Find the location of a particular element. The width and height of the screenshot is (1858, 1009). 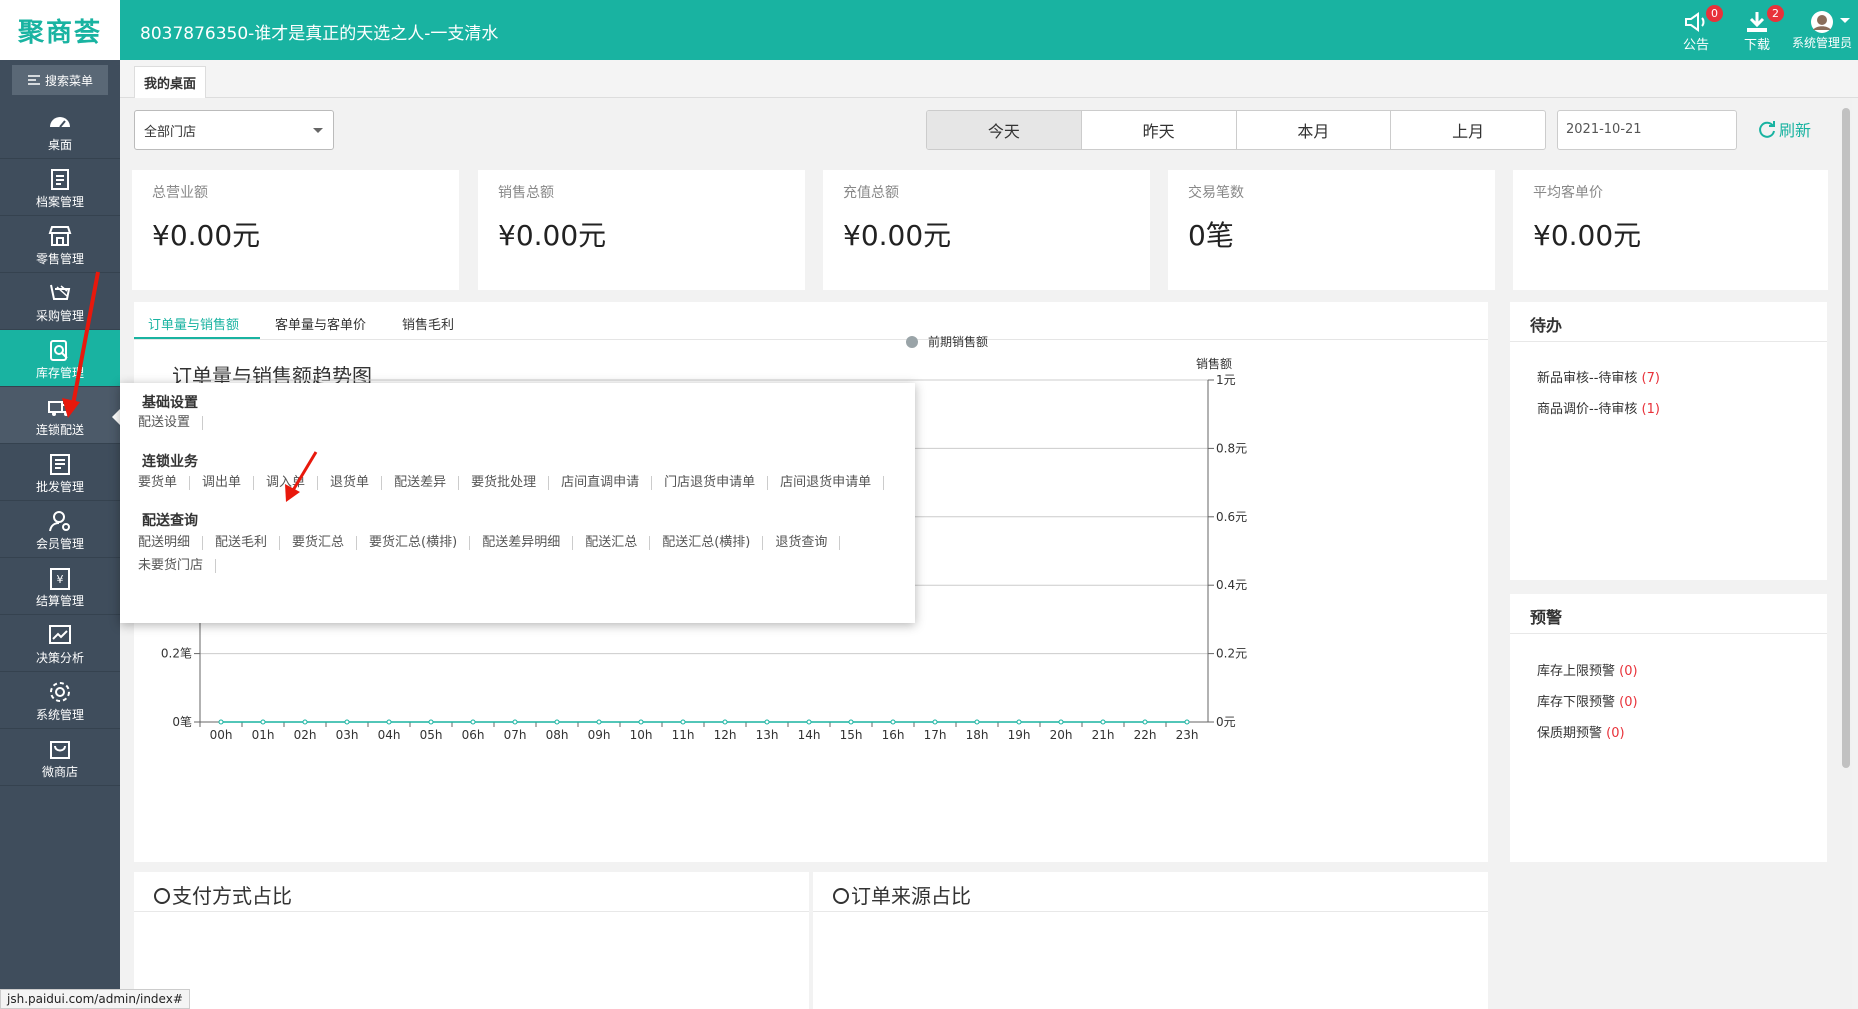

page-scrollbar is located at coordinates (1846, 553).